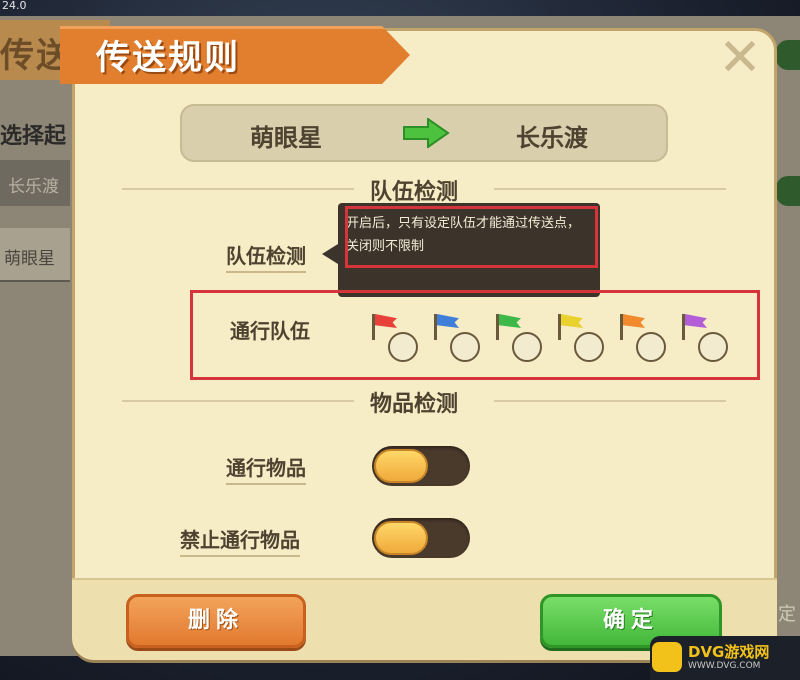 The height and width of the screenshot is (680, 800). Describe the element at coordinates (426, 133) in the screenshot. I see `arrow-right-icon` at that location.